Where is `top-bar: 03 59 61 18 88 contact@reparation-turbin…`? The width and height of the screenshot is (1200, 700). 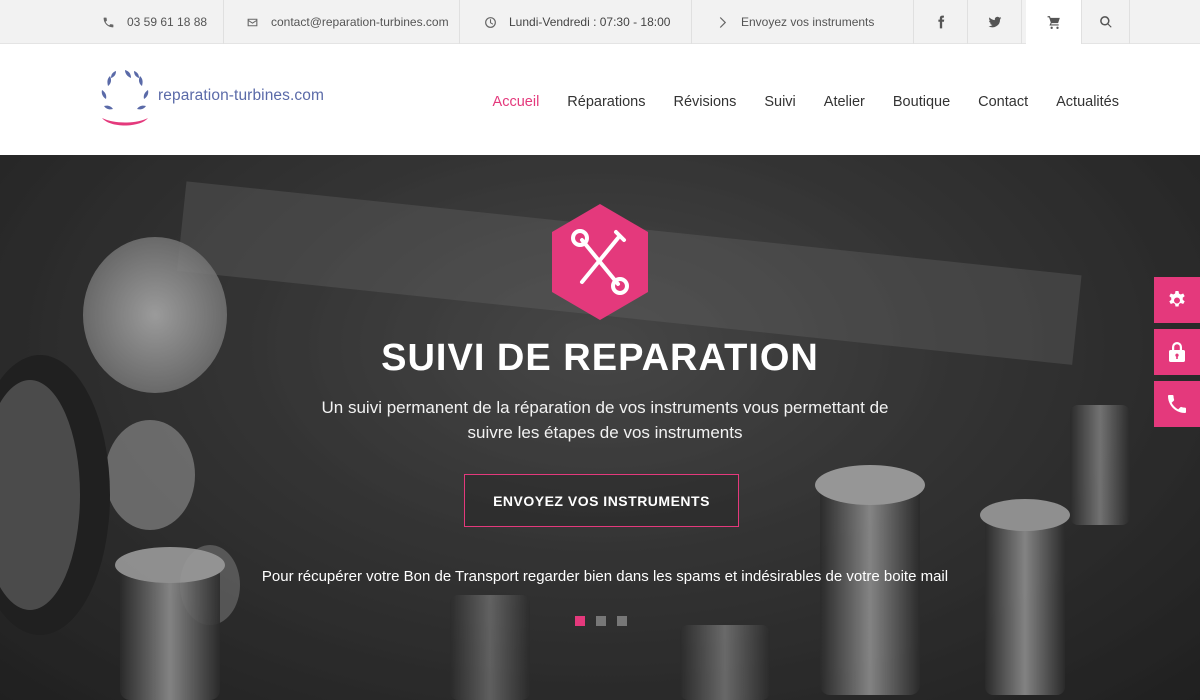 top-bar: 03 59 61 18 88 contact@reparation-turbin… is located at coordinates (600, 22).